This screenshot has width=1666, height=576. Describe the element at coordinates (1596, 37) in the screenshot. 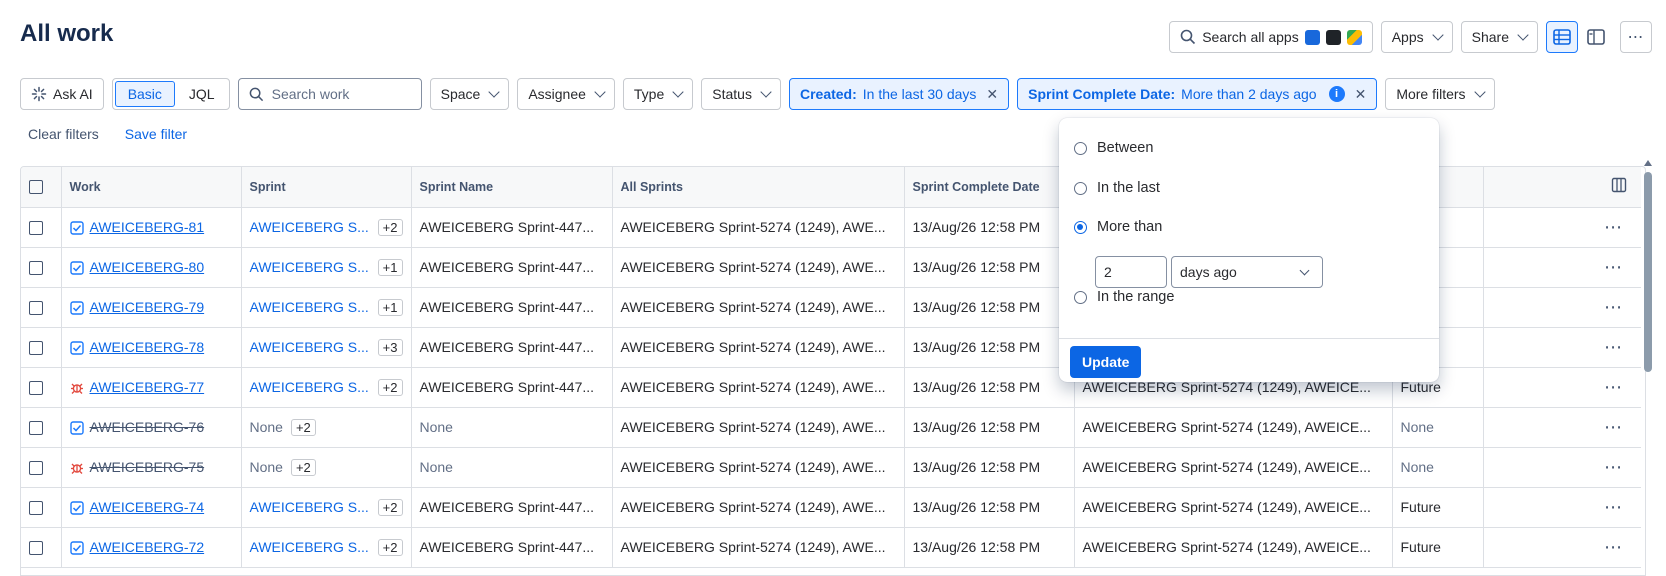

I see `detail-view-button` at that location.